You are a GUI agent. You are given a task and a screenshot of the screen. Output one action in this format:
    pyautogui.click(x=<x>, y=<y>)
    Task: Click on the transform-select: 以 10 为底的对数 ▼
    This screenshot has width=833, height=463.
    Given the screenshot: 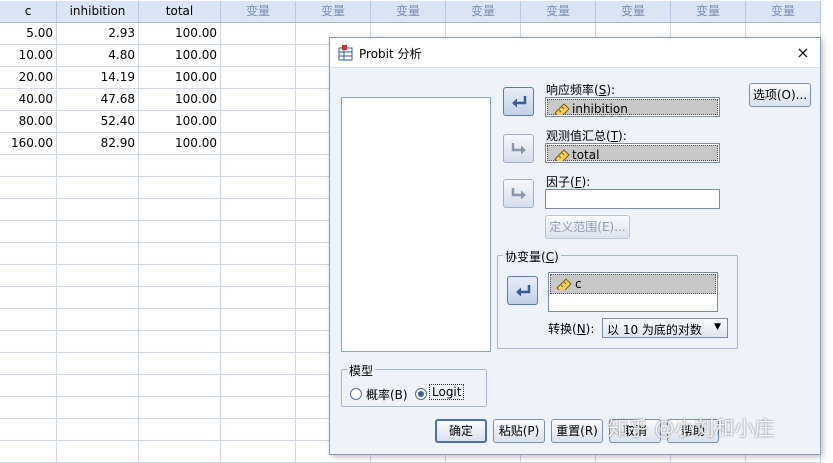 What is the action you would take?
    pyautogui.click(x=665, y=328)
    